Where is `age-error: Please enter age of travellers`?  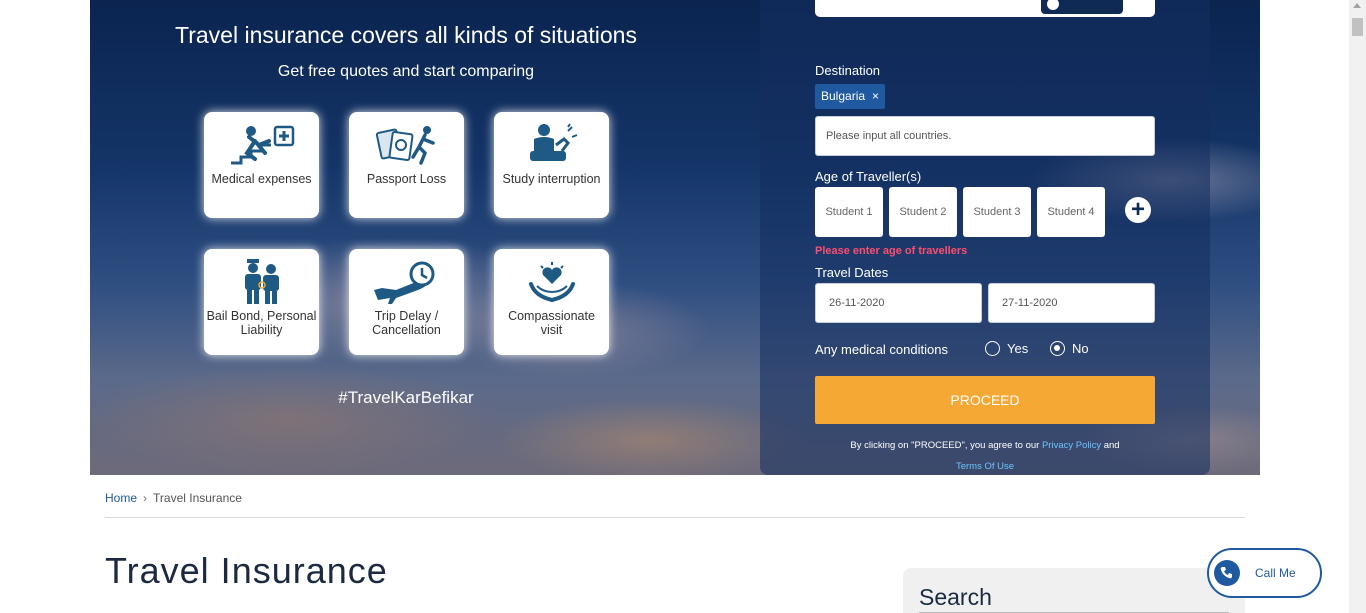 age-error: Please enter age of travellers is located at coordinates (891, 251).